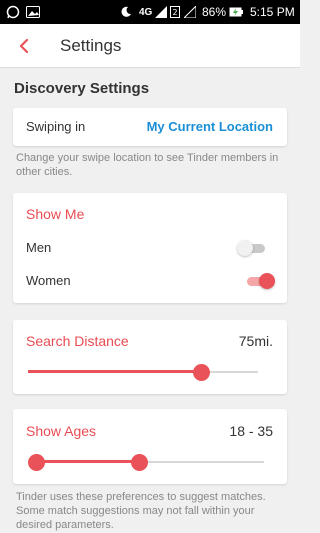 The height and width of the screenshot is (533, 320). Describe the element at coordinates (77, 341) in the screenshot. I see `search-distance-heading: Search Distance` at that location.